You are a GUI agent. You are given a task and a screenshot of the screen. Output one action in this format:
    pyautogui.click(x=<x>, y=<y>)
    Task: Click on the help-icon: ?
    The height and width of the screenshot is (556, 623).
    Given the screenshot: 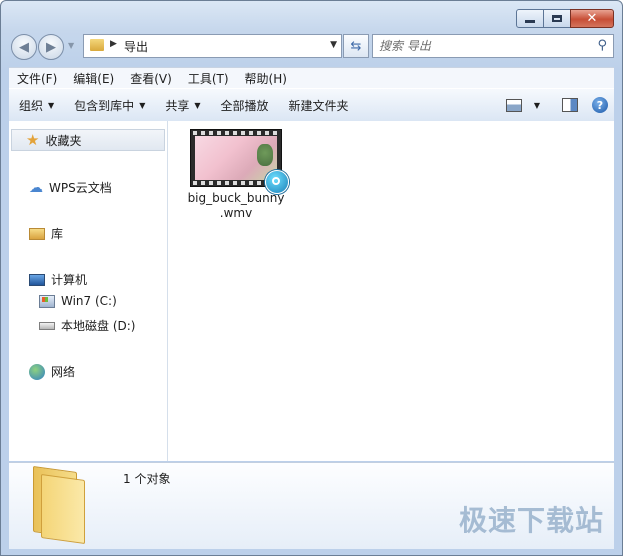 What is the action you would take?
    pyautogui.click(x=600, y=105)
    